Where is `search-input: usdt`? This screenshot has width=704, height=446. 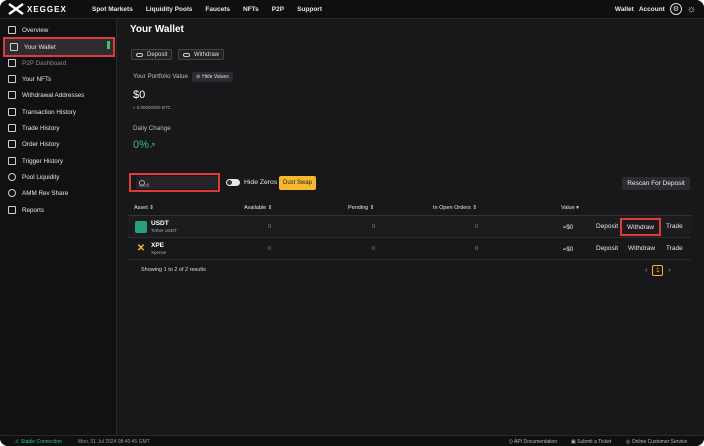
search-input: usdt is located at coordinates (177, 182).